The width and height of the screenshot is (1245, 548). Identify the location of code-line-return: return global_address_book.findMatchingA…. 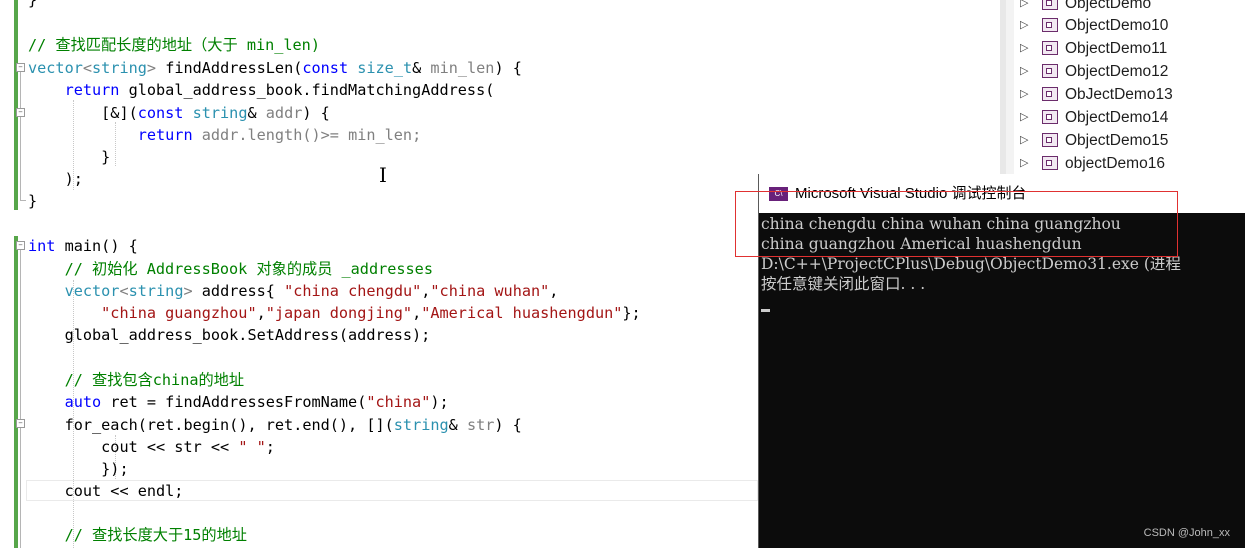
(279, 90).